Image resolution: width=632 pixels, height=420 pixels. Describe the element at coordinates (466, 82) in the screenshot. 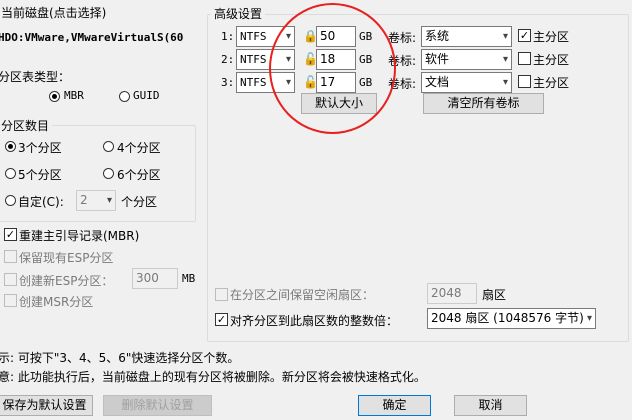

I see `row-3-volume-combo: 文档 ▾` at that location.